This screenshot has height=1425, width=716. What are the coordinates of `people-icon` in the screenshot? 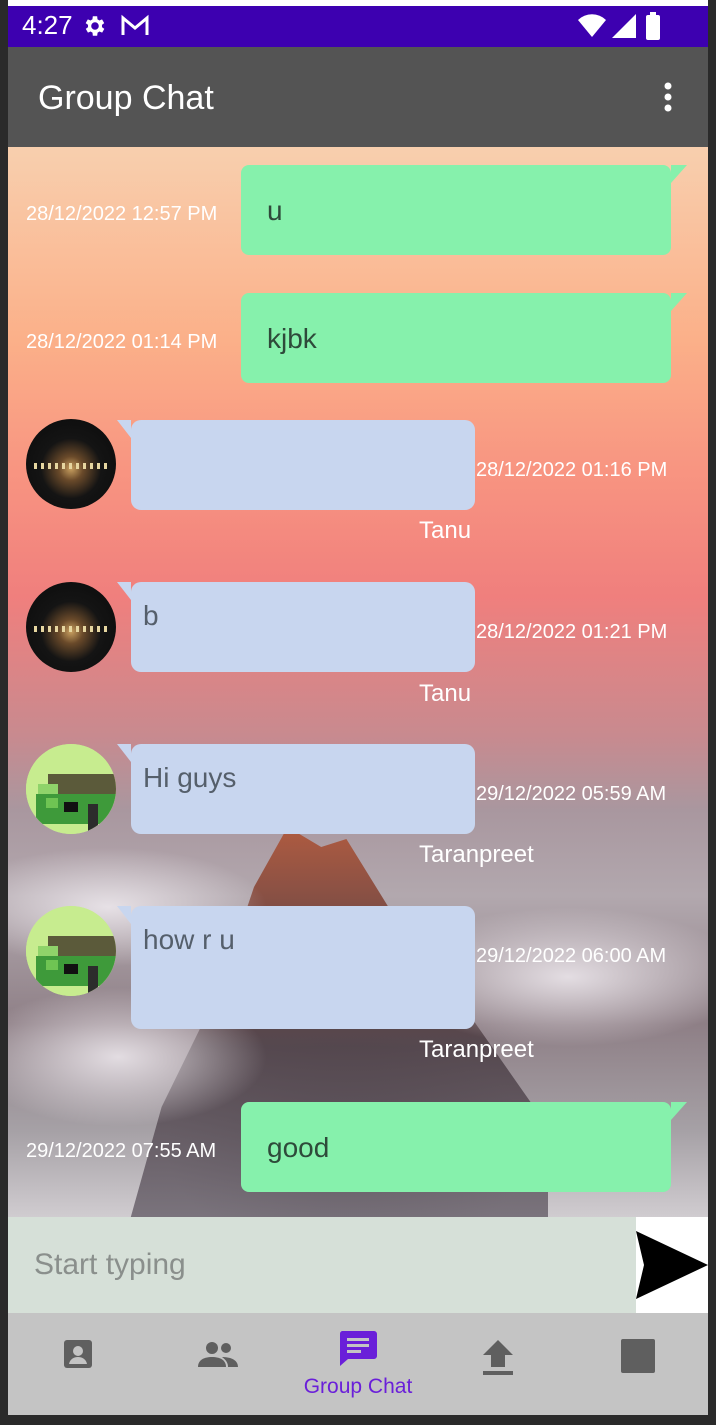 It's located at (218, 1354).